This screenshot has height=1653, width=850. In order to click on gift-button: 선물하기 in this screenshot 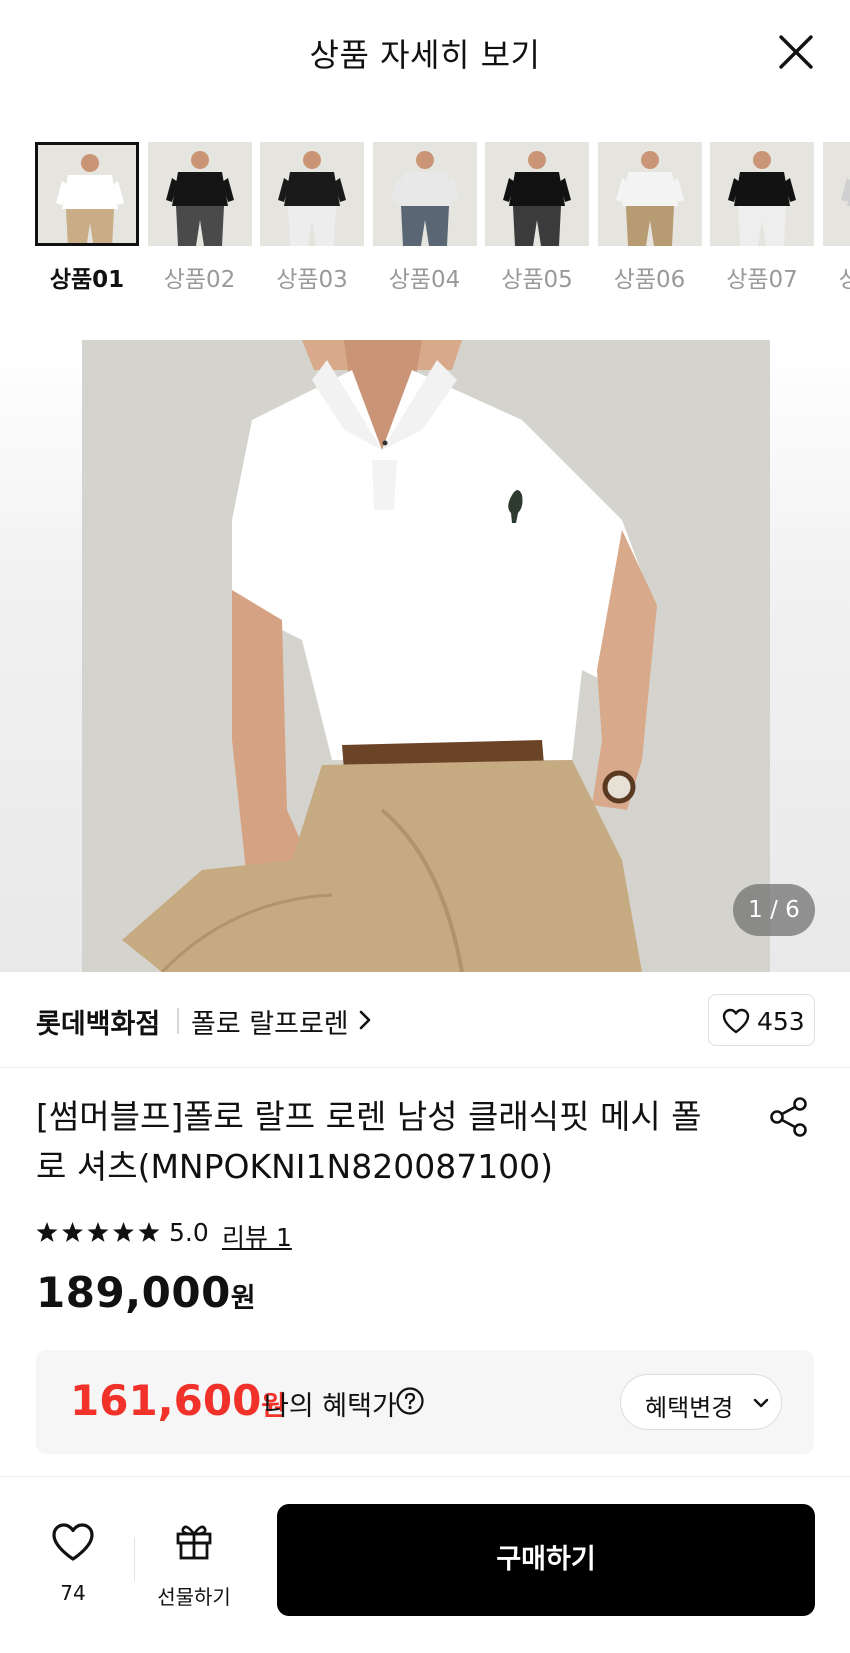, I will do `click(194, 1571)`.